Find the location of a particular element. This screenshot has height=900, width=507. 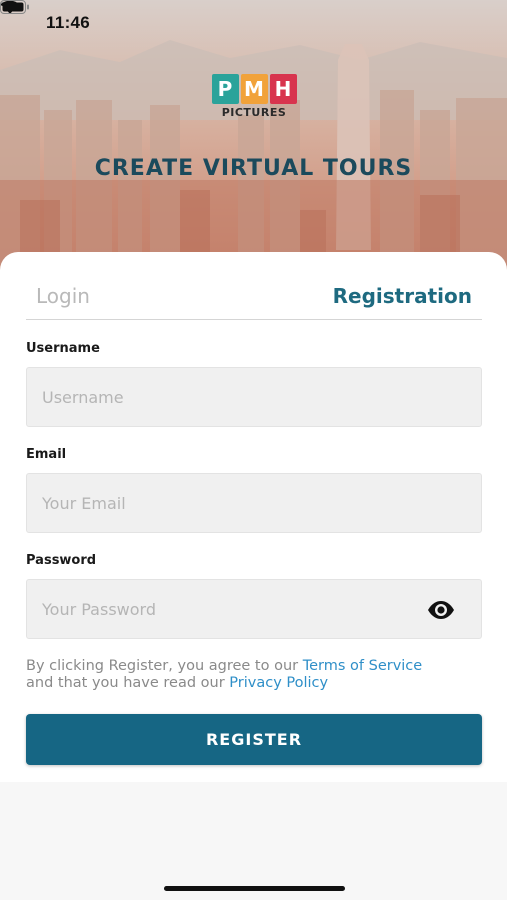

tab-login: Login is located at coordinates (63, 296).